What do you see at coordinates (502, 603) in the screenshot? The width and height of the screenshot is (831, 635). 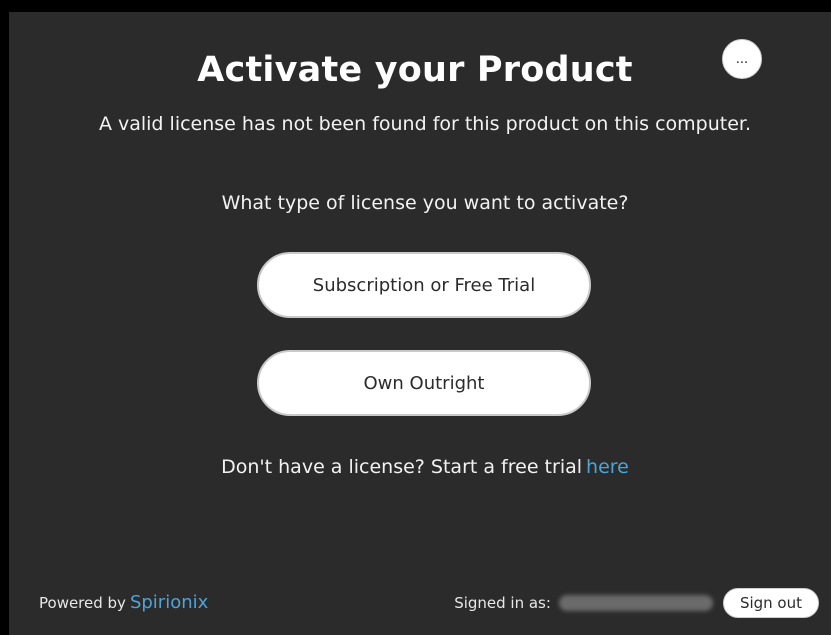 I see `signed-in-label: Signed in as:` at bounding box center [502, 603].